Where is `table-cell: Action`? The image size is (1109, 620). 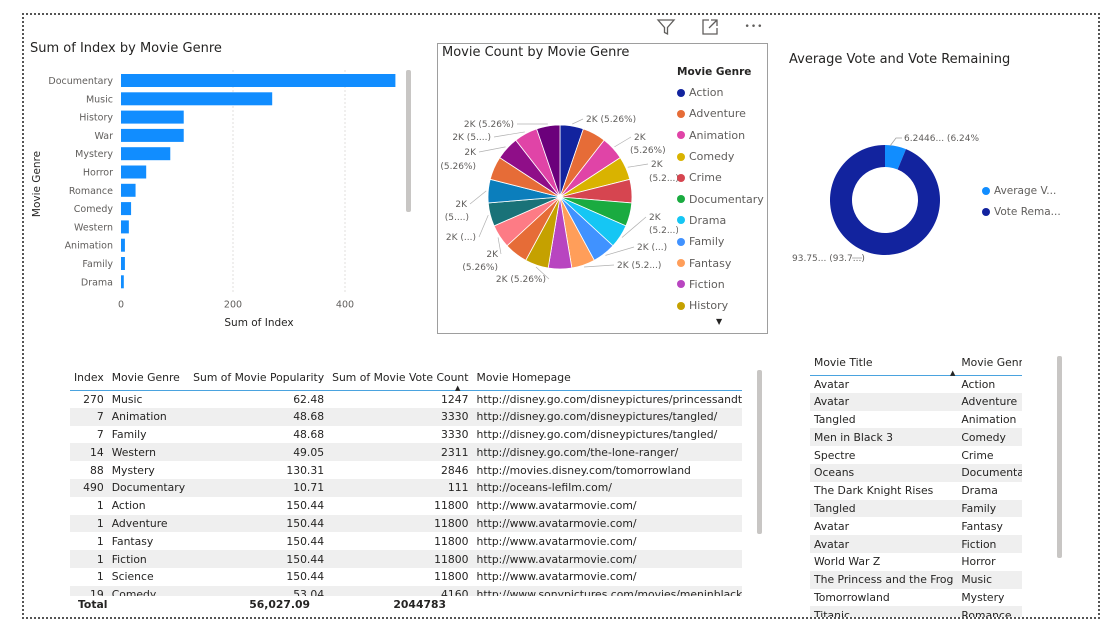
table-cell: Action is located at coordinates (978, 384).